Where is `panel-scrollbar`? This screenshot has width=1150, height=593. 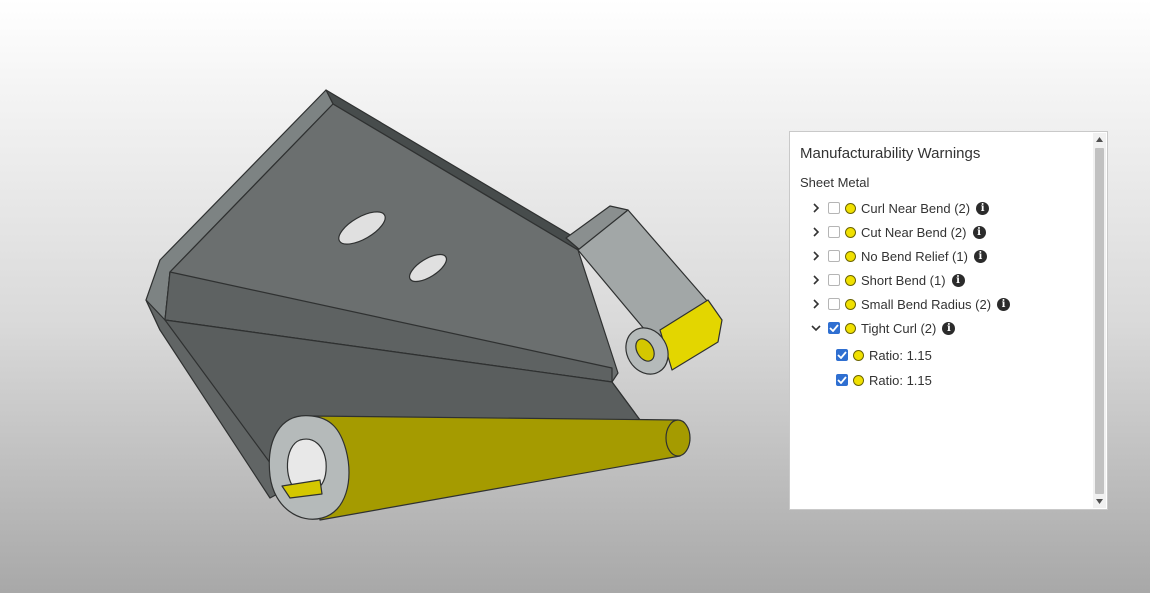 panel-scrollbar is located at coordinates (1099, 320).